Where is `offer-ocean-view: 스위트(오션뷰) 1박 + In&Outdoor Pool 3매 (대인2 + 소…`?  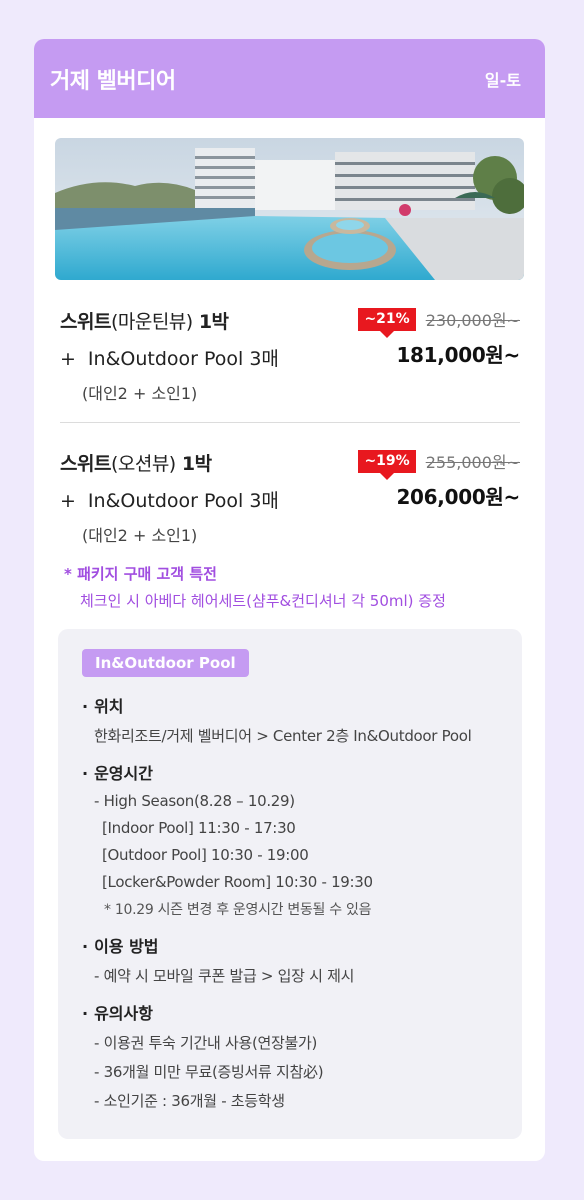 offer-ocean-view: 스위트(오션뷰) 1박 + In&Outdoor Pool 3매 (대인2 + 소… is located at coordinates (290, 497).